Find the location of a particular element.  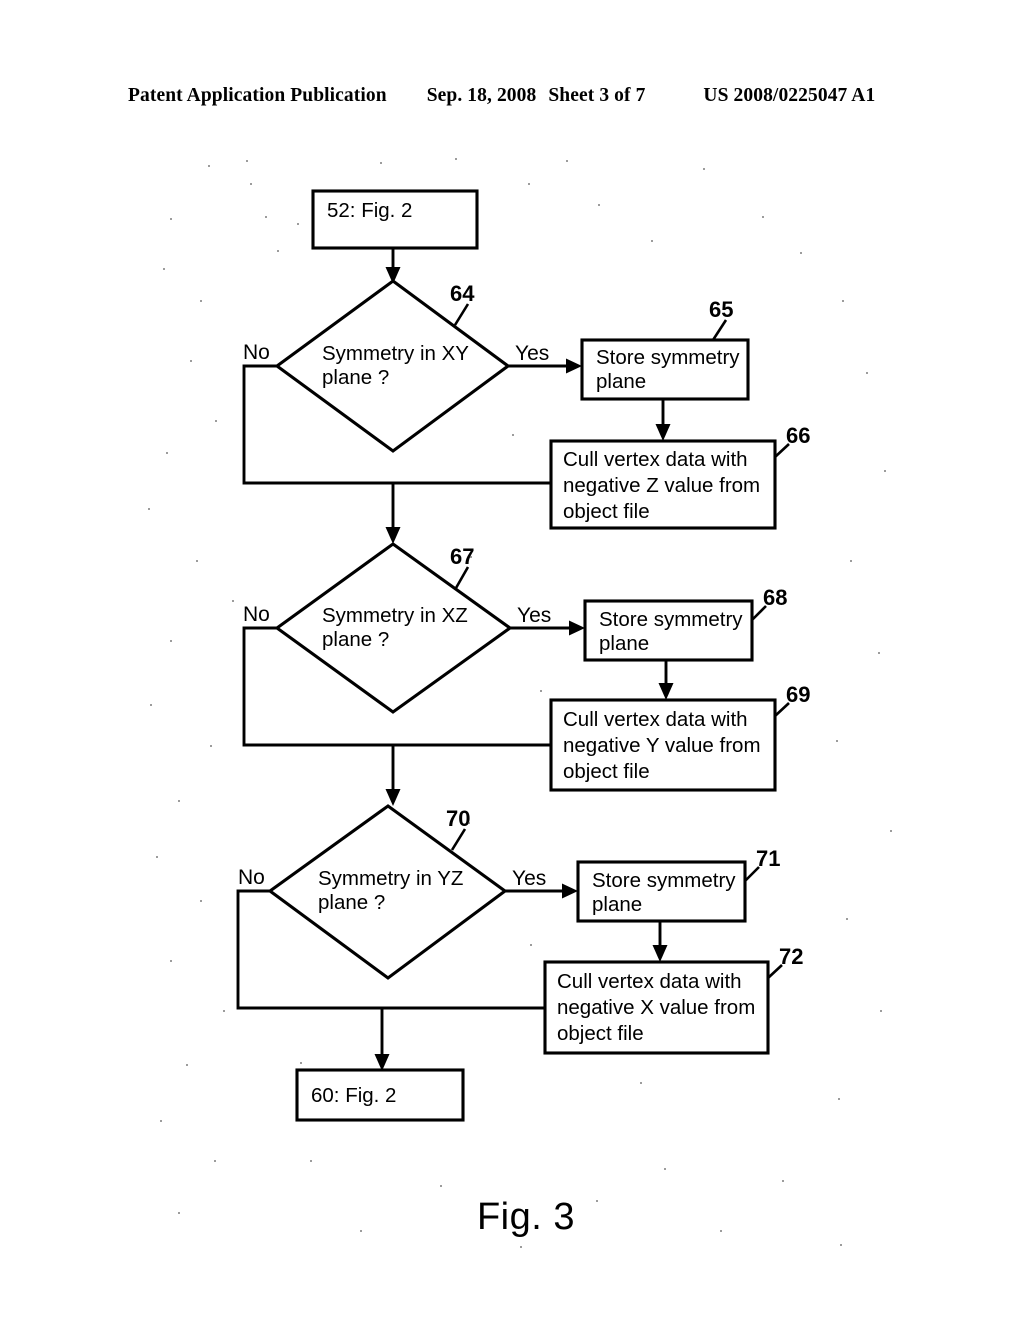

decision3-label-line2: plane ? is located at coordinates (351, 902).